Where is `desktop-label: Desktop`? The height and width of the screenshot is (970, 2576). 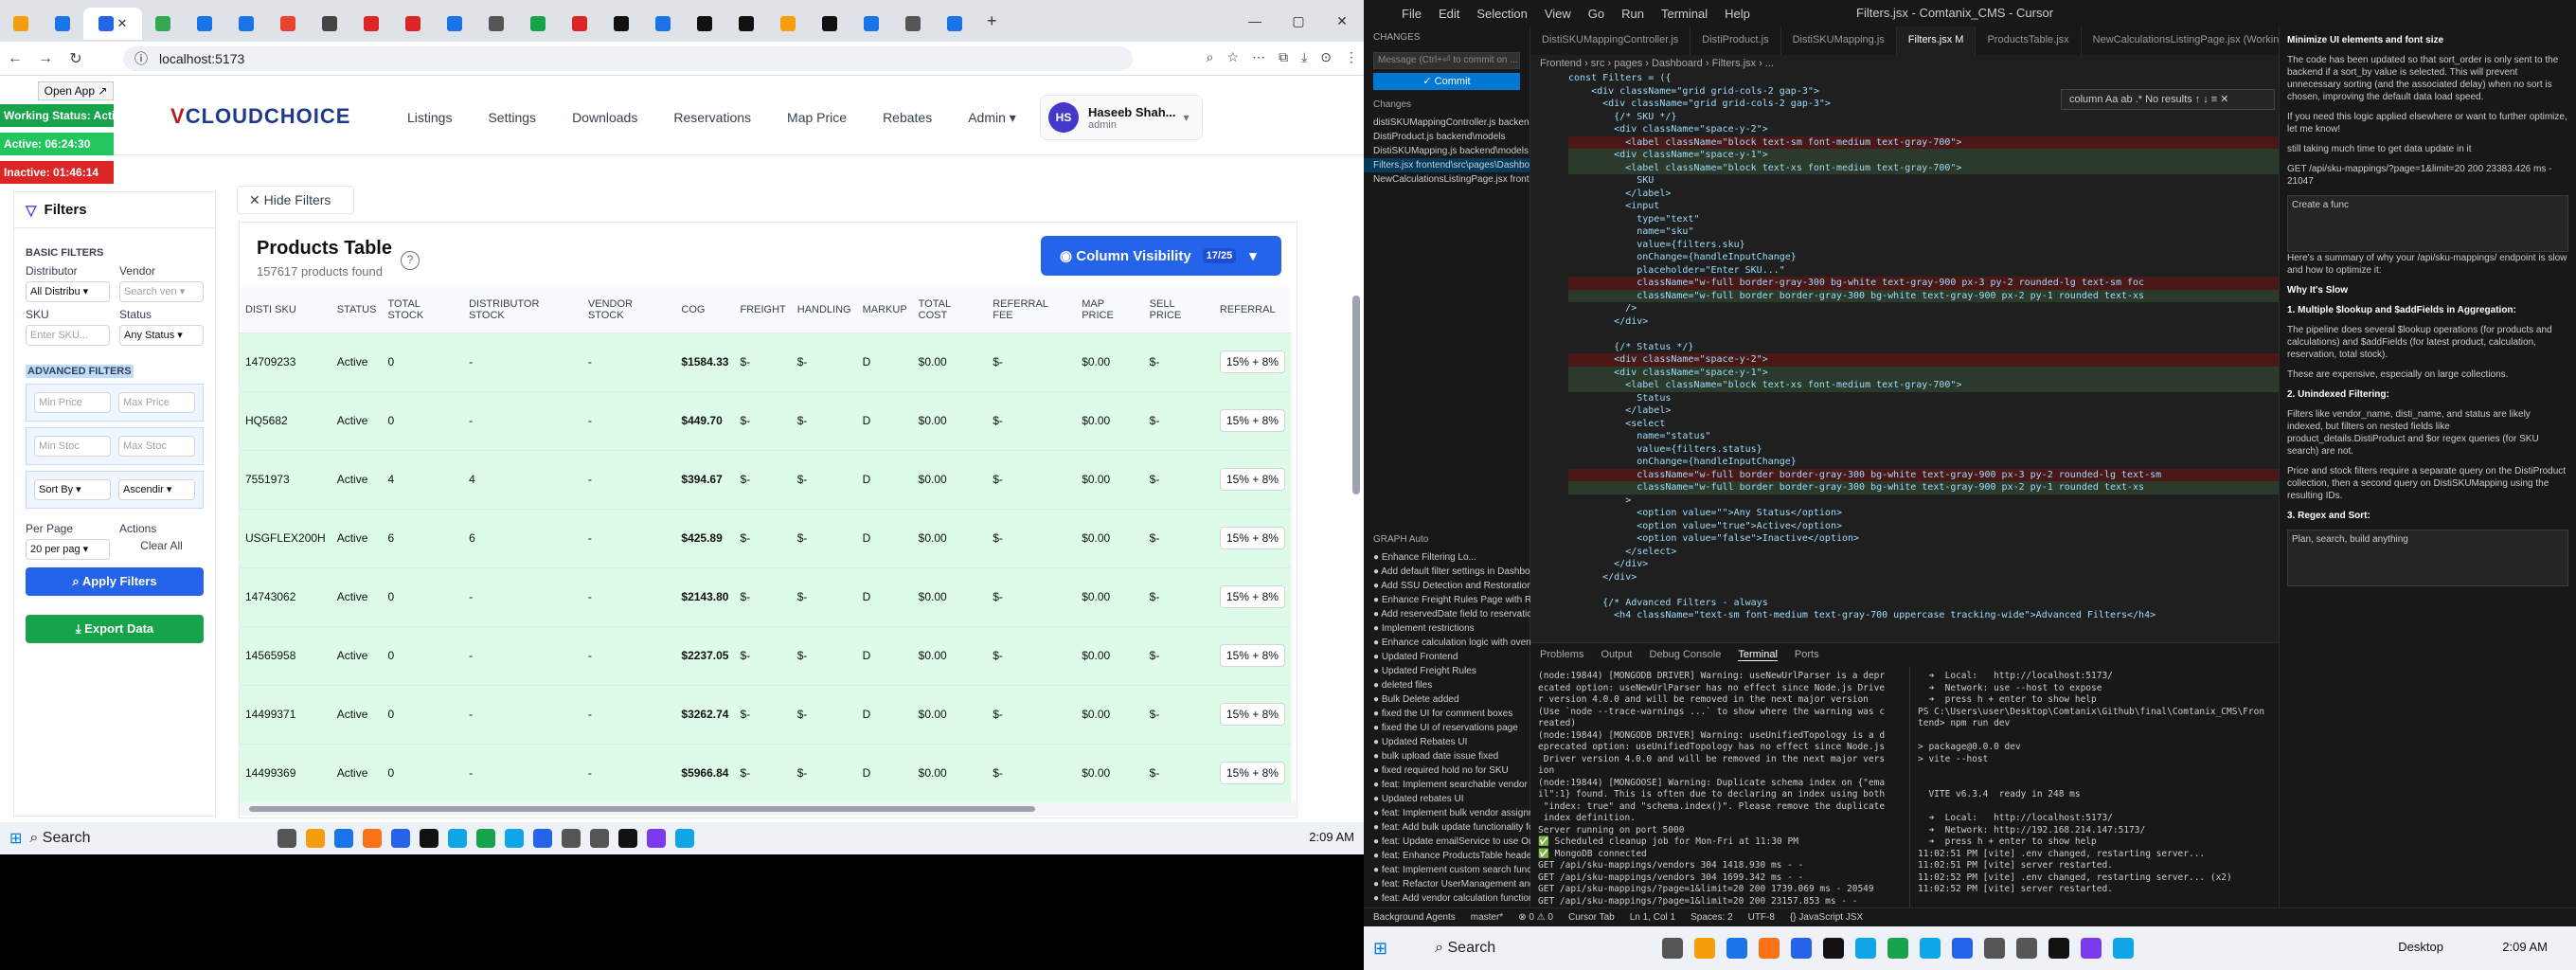
desktop-label: Desktop is located at coordinates (2420, 947).